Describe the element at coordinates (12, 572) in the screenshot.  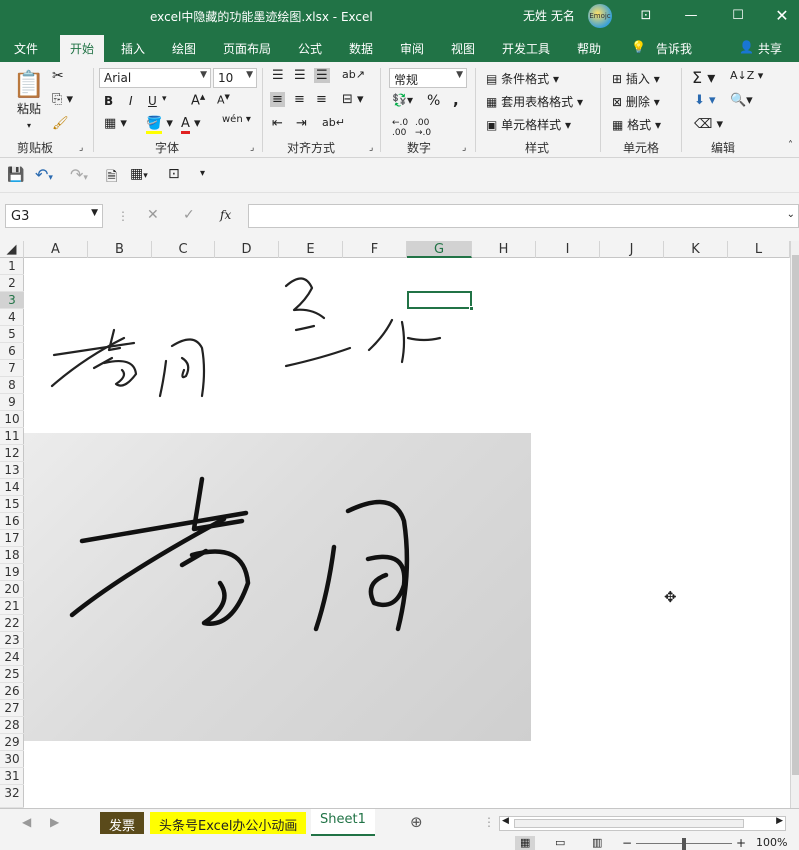
I see `row-header-19: 19` at that location.